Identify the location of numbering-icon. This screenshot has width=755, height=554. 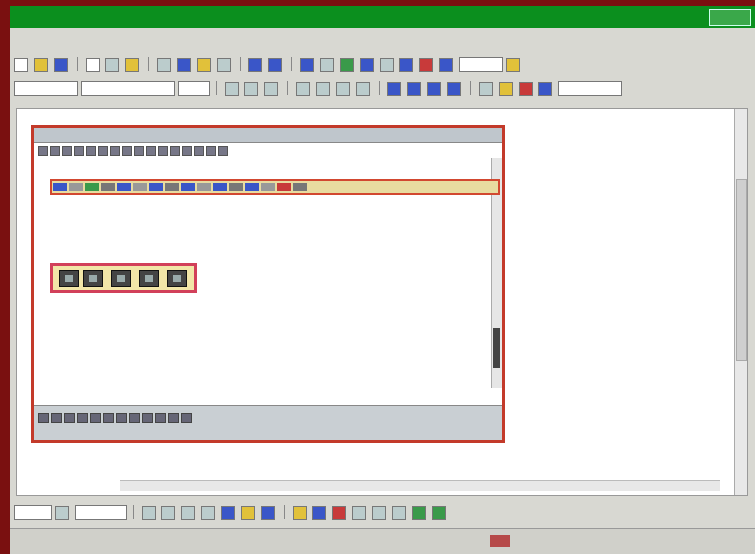
(394, 89).